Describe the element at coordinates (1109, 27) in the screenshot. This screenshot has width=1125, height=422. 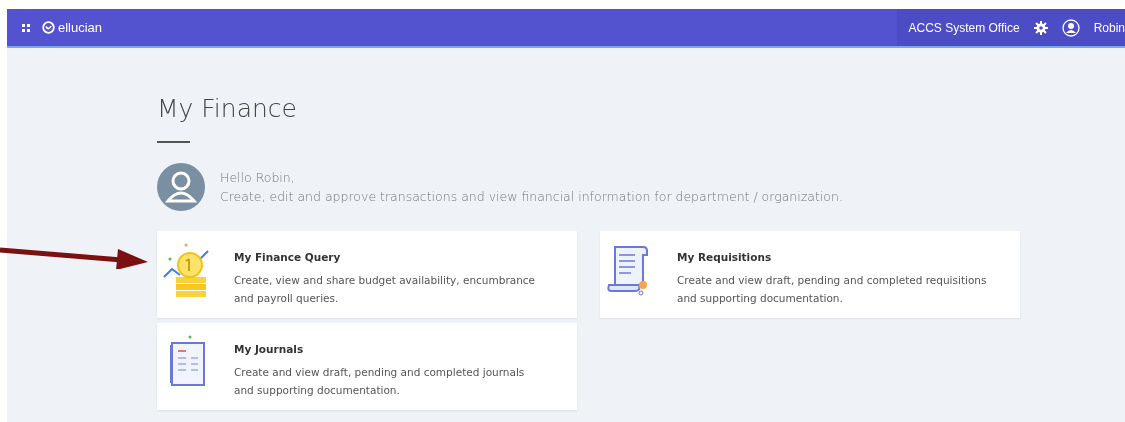
I see `user-name: Robin` at that location.